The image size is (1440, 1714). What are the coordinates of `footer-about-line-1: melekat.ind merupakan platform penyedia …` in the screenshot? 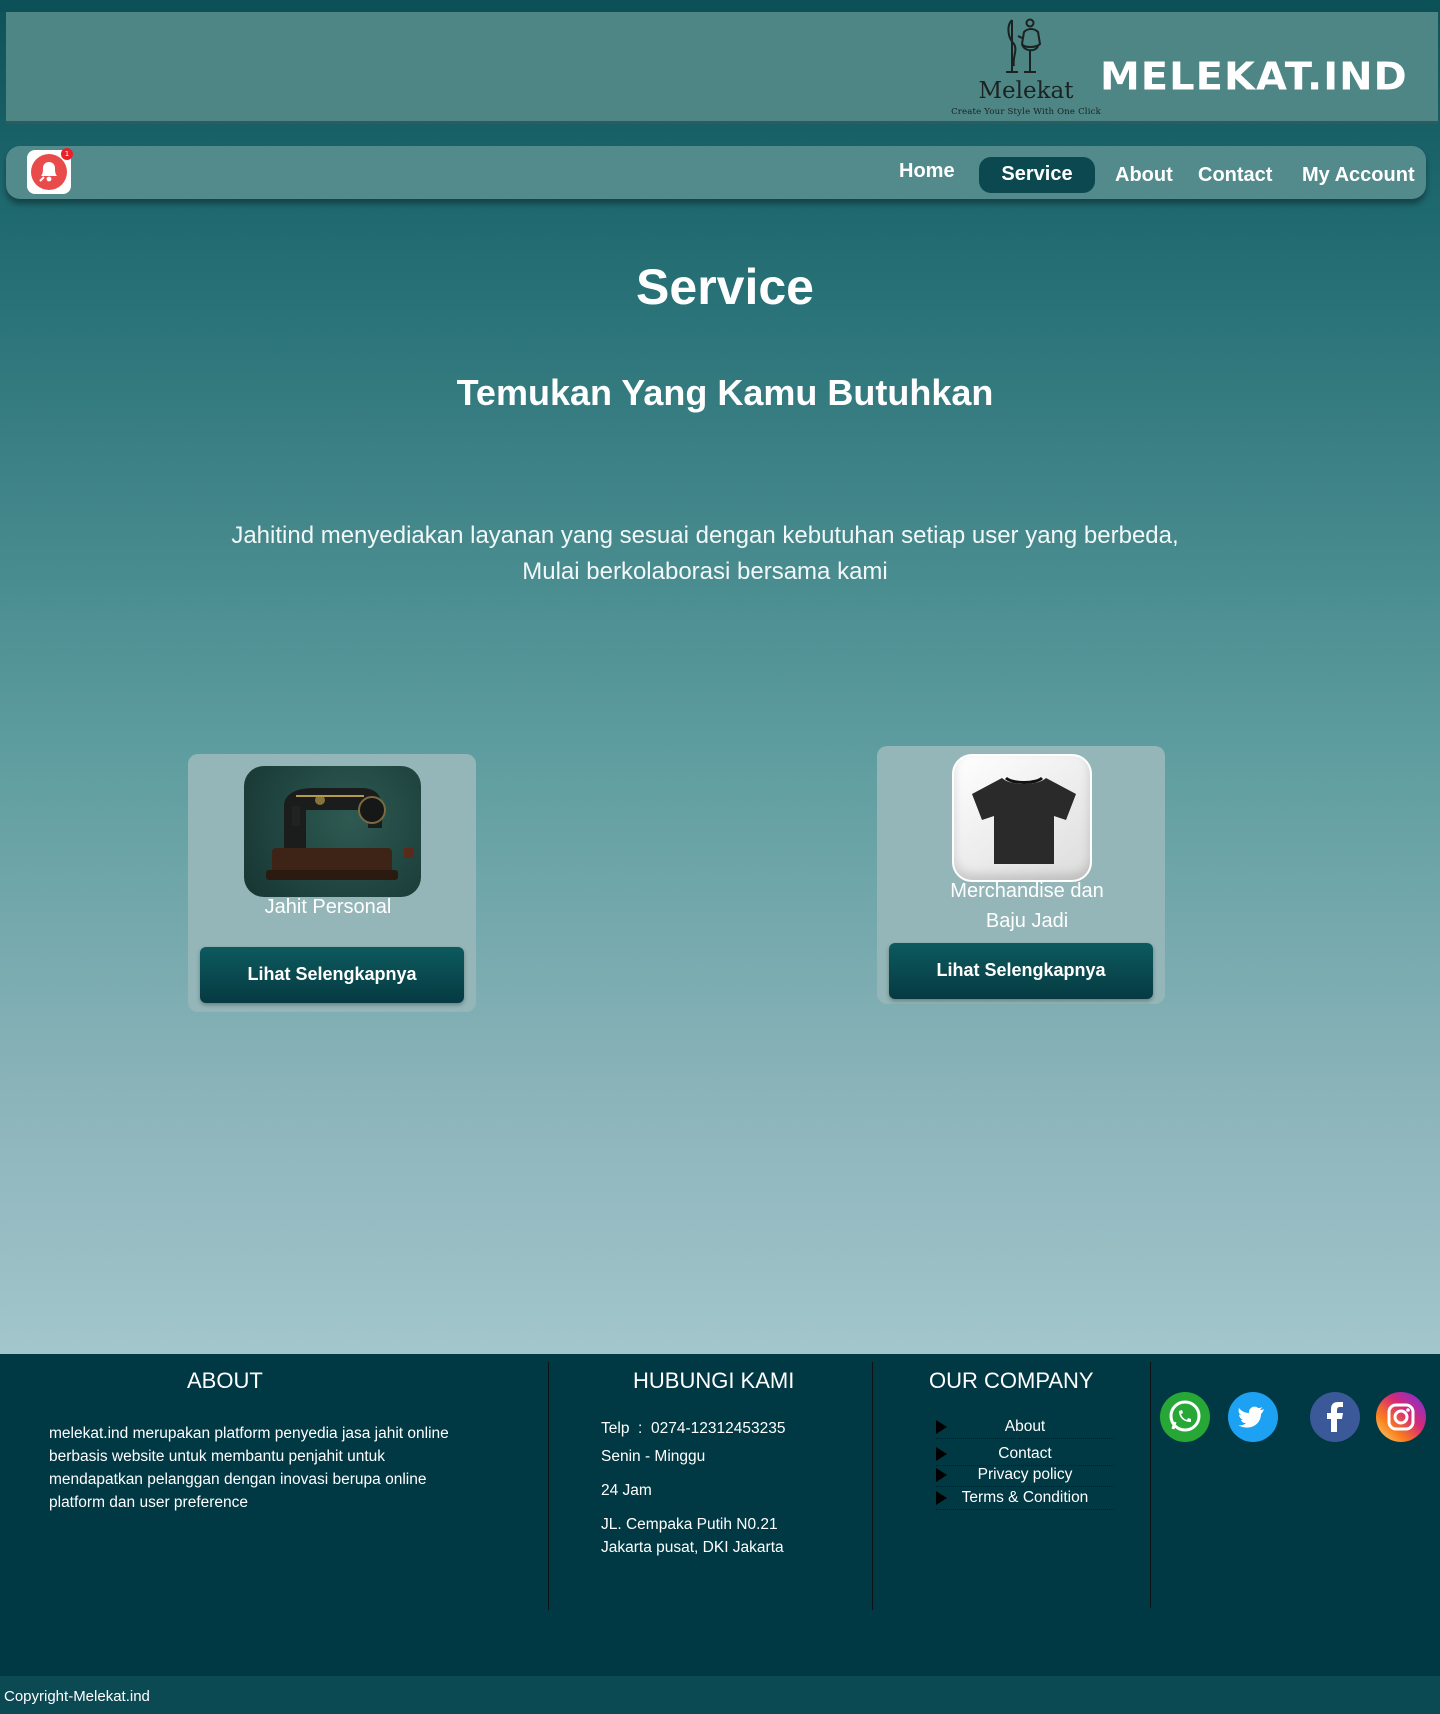 It's located at (249, 1433).